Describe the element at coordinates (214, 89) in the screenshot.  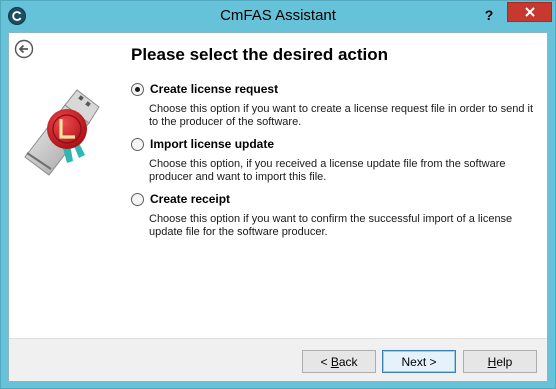
I see `option-label: Create license request` at that location.